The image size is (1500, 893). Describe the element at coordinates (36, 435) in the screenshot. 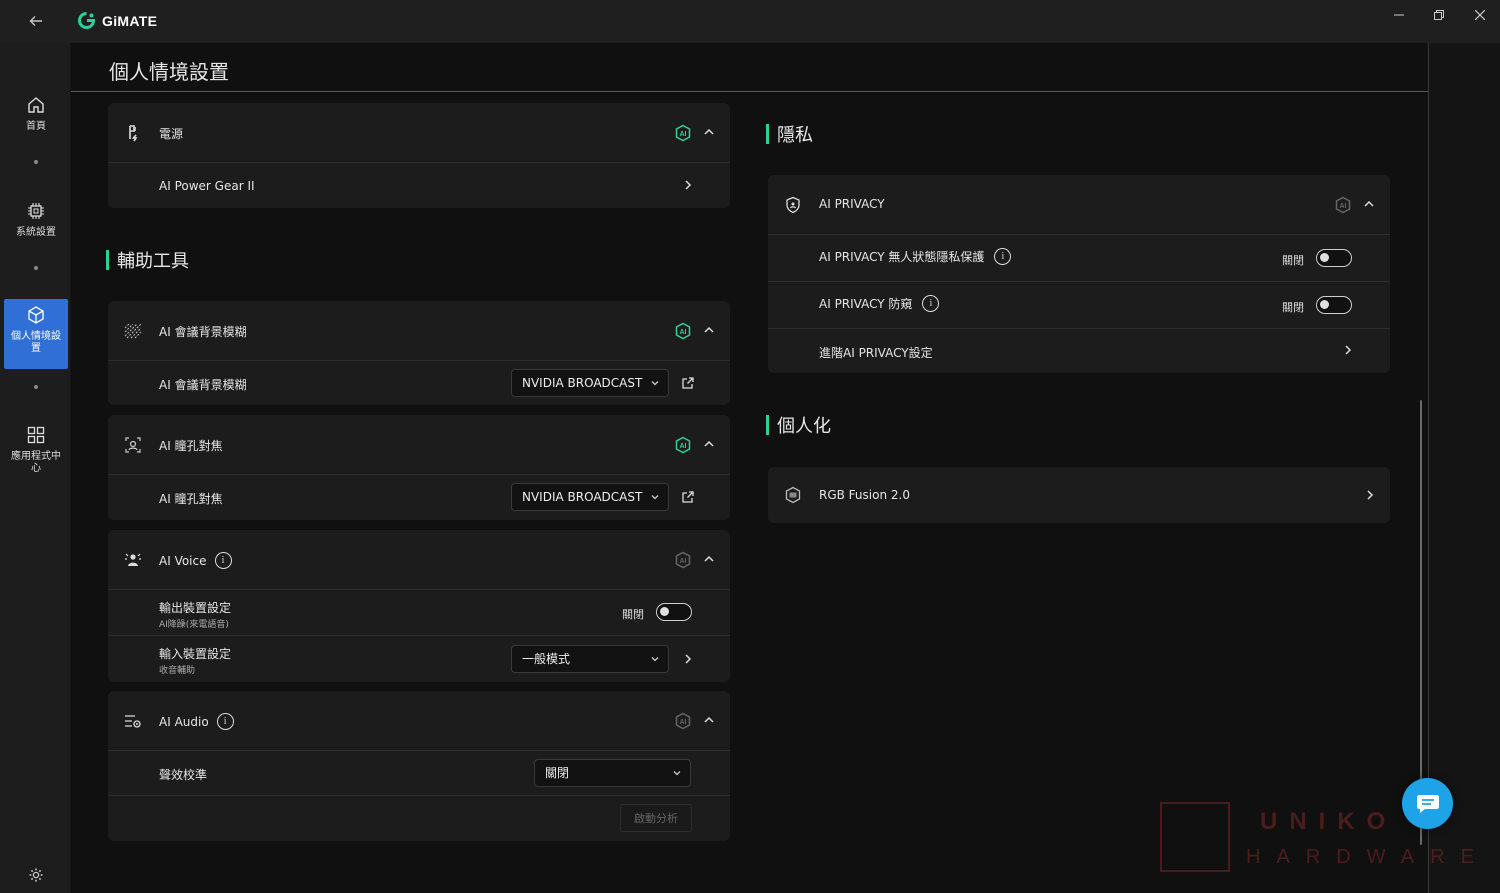

I see `apps-grid-icon` at that location.